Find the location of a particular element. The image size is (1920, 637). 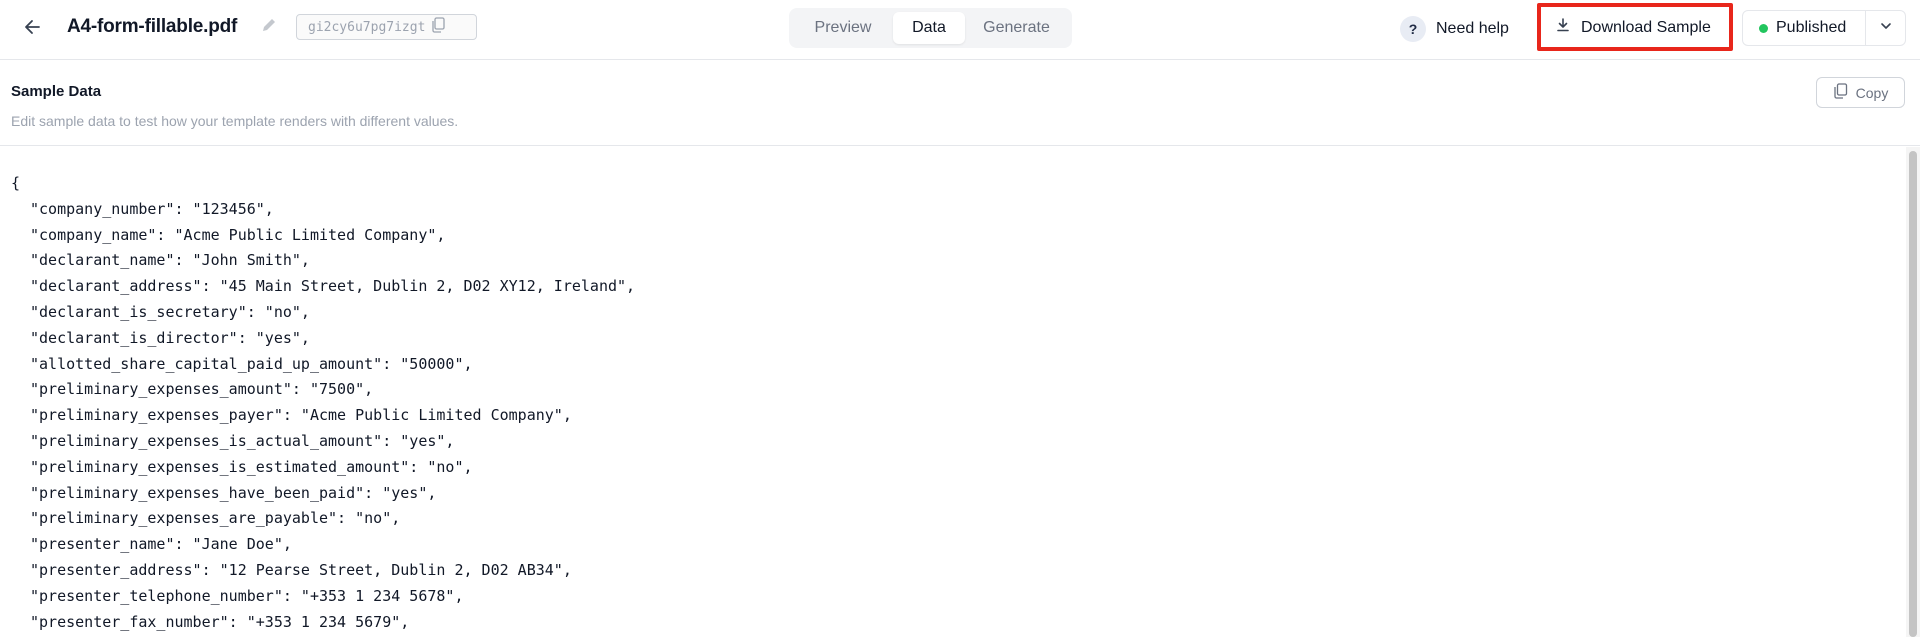

section-title: Sample Data is located at coordinates (56, 91).